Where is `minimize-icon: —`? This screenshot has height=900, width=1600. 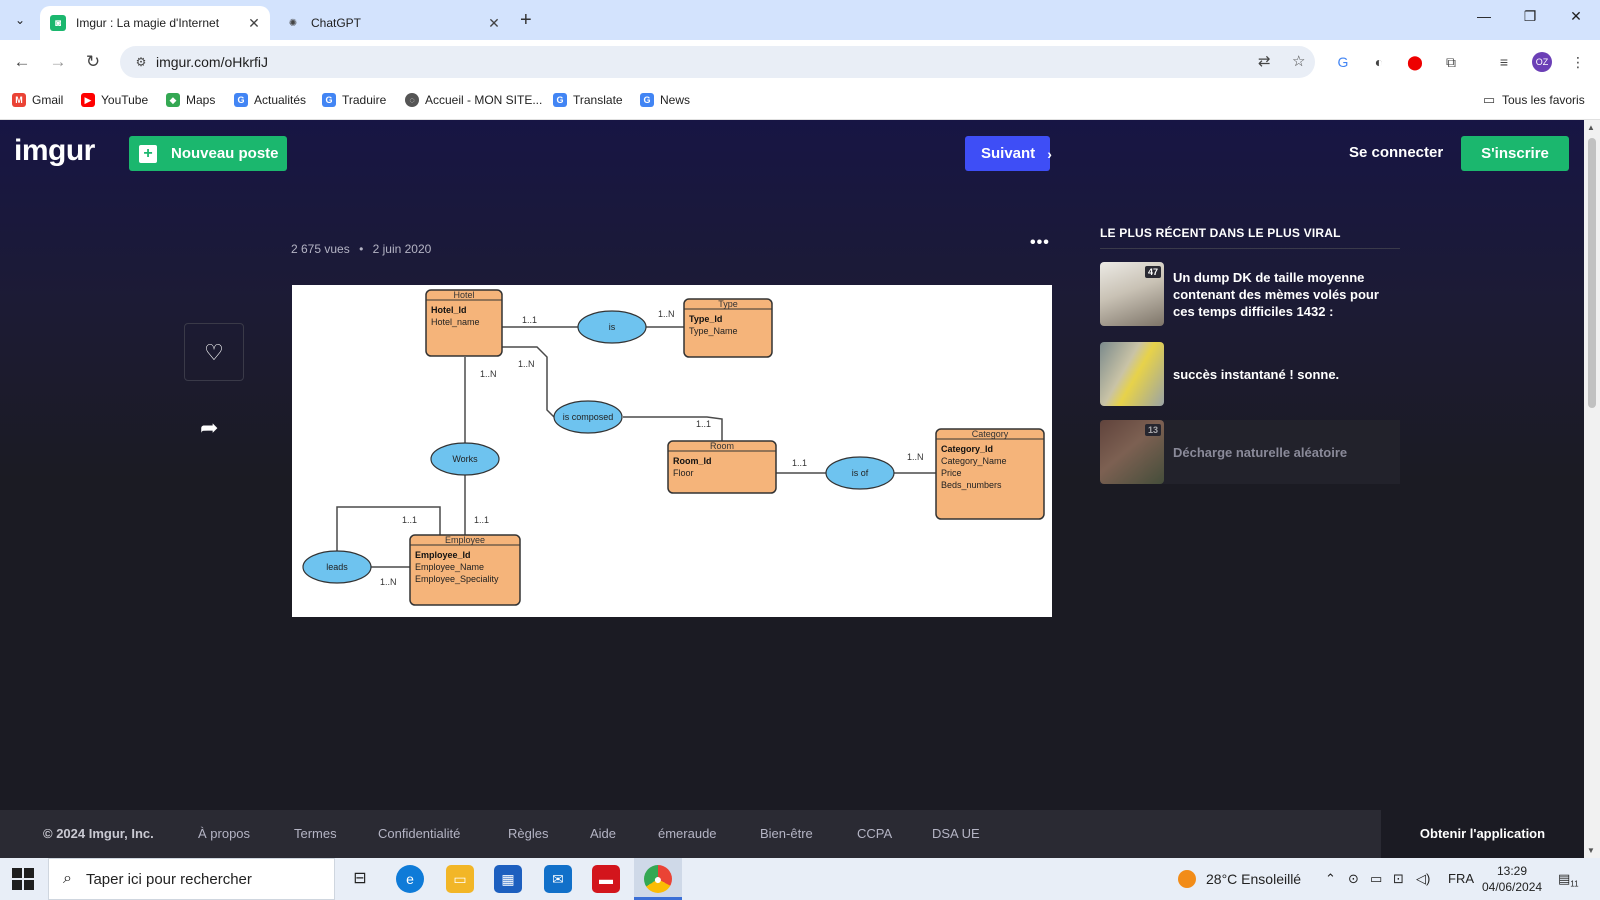
minimize-icon: — is located at coordinates (1484, 16).